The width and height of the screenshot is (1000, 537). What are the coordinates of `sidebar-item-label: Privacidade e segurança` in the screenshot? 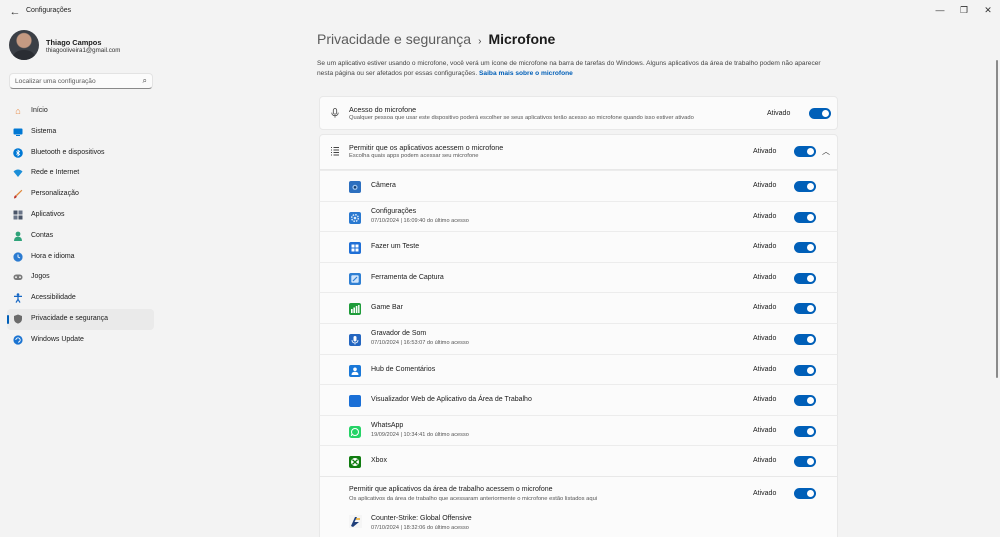 It's located at (70, 318).